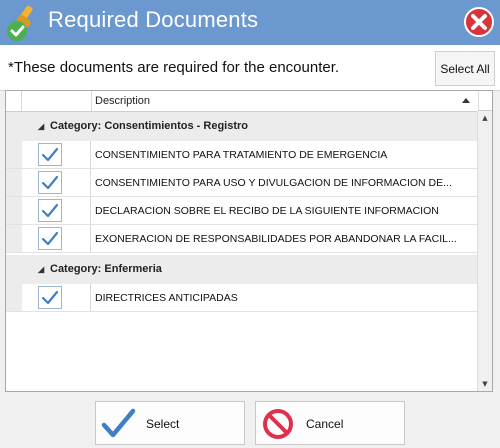  I want to click on select-button: Select, so click(170, 423).